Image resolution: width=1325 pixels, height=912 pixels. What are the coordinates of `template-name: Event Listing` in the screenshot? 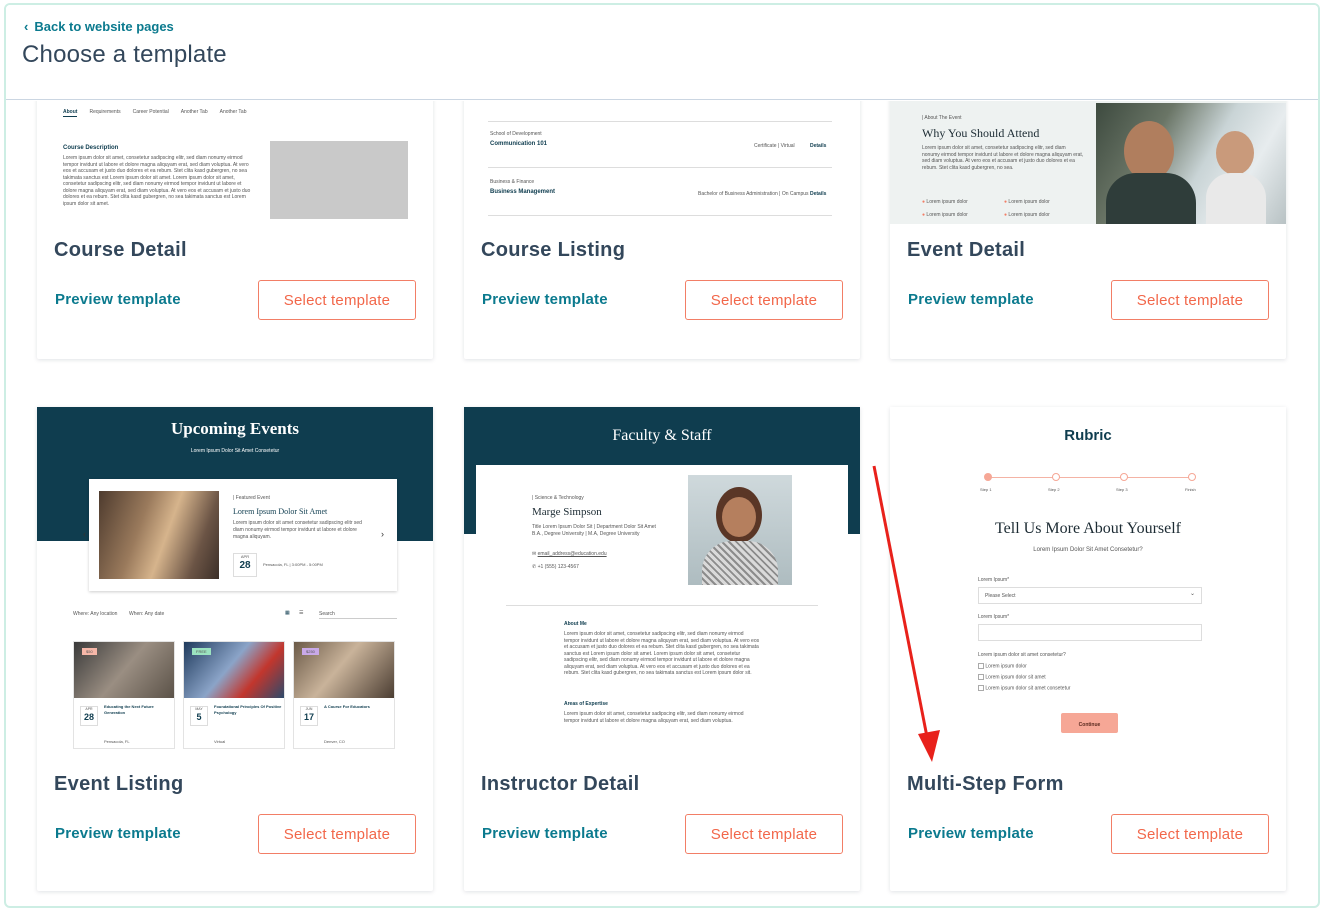 It's located at (119, 784).